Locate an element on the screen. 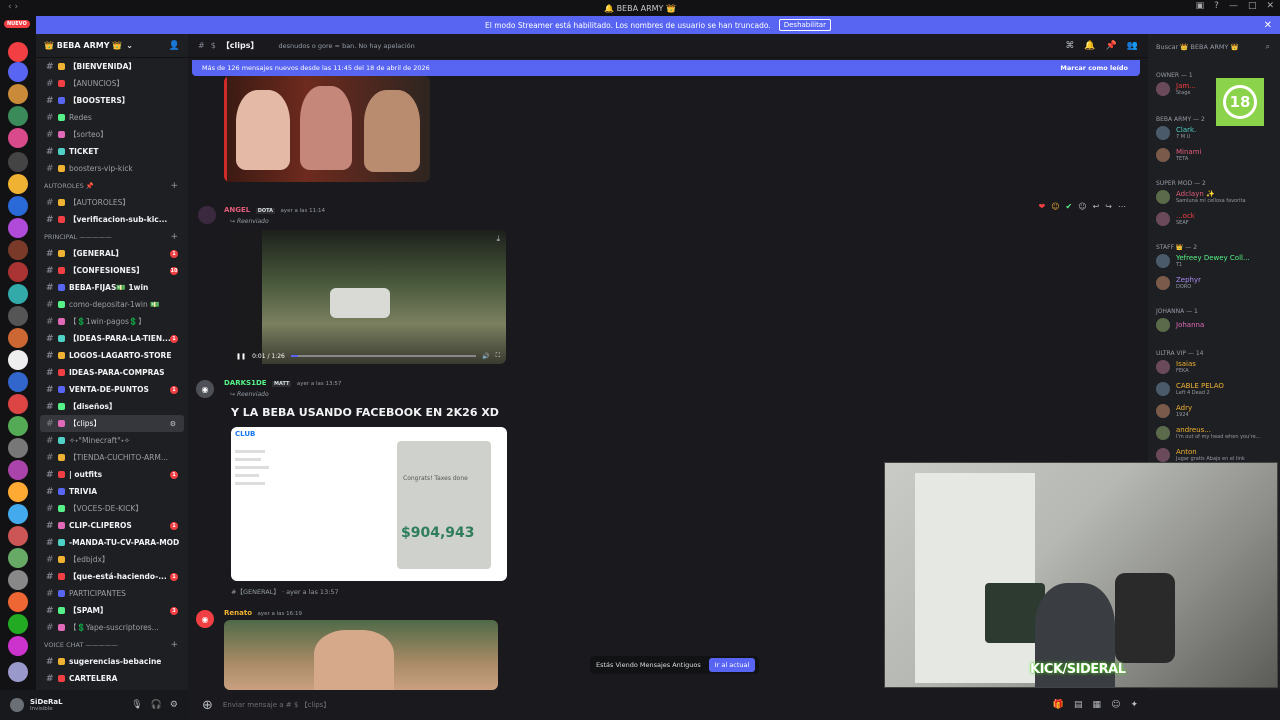 The image size is (1280, 720). channel-item: # -MANDA-TU-CV-PARA-MOD is located at coordinates (112, 542).